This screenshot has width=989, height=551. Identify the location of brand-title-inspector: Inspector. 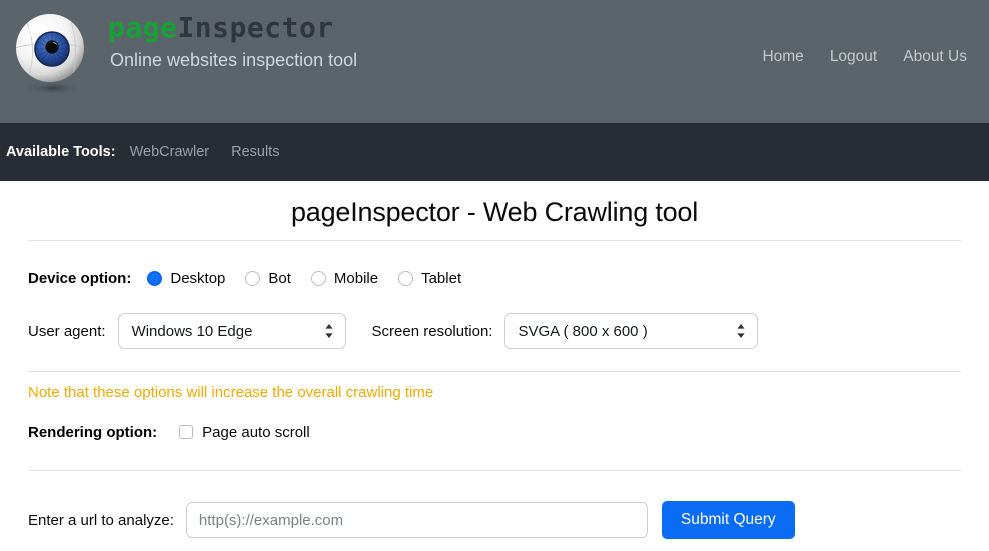
(255, 27).